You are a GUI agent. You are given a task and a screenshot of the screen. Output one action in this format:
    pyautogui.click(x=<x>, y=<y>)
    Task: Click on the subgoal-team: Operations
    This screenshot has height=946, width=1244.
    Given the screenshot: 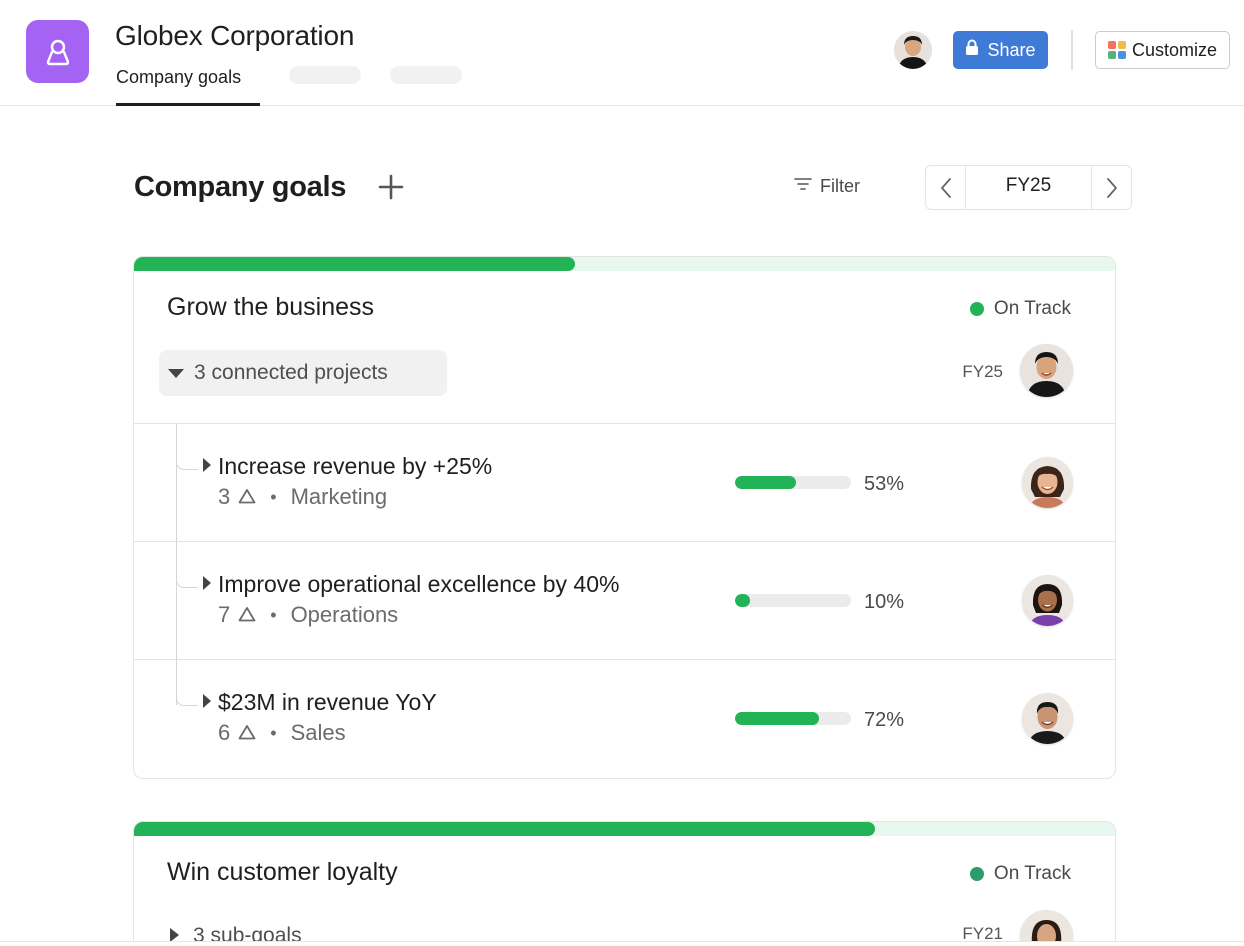 What is the action you would take?
    pyautogui.click(x=344, y=614)
    